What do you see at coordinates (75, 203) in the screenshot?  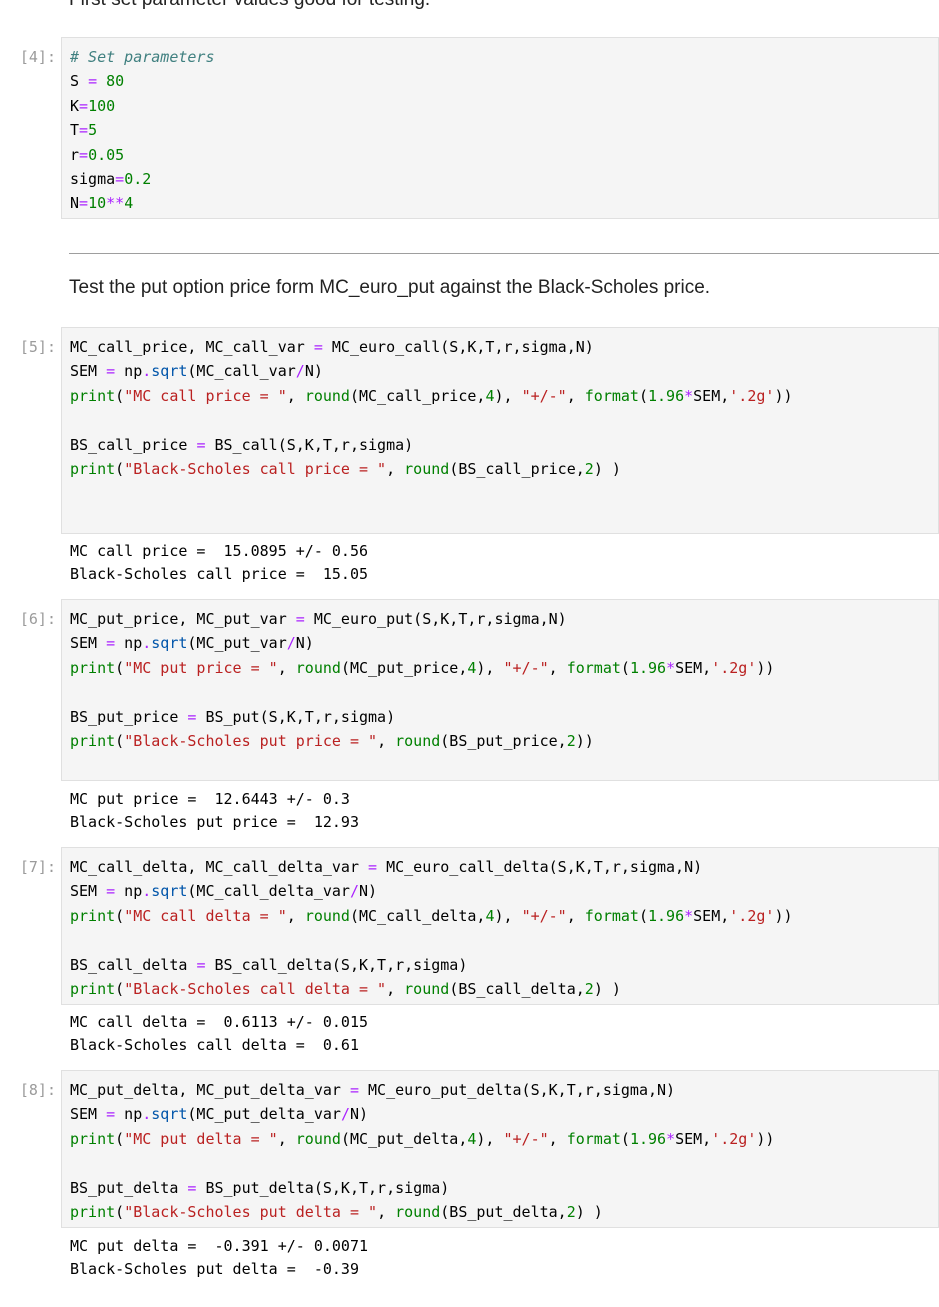 I see `code-token: N` at bounding box center [75, 203].